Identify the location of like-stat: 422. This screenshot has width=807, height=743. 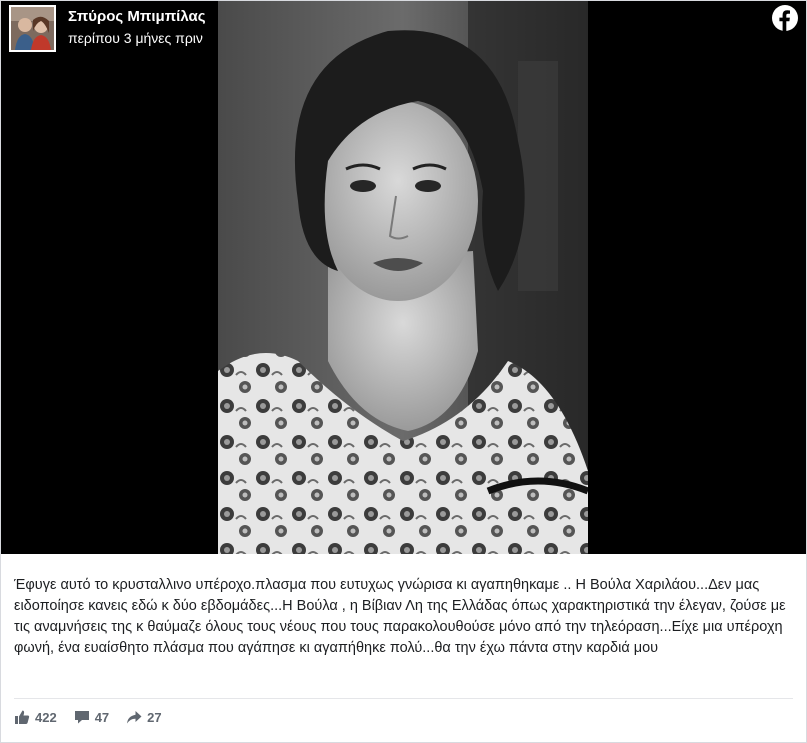
(35, 717).